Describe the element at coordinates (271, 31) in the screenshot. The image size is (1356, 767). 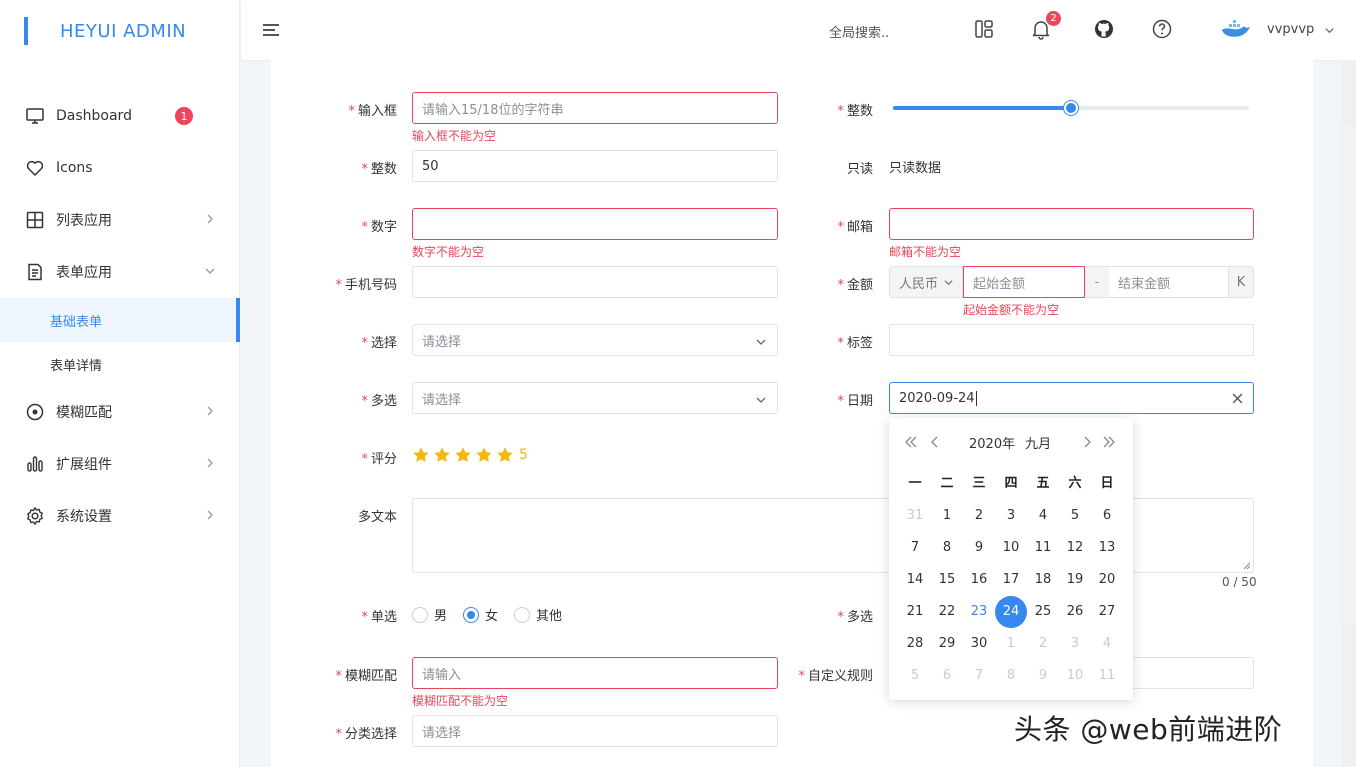
I see `menu-toggle-icon` at that location.